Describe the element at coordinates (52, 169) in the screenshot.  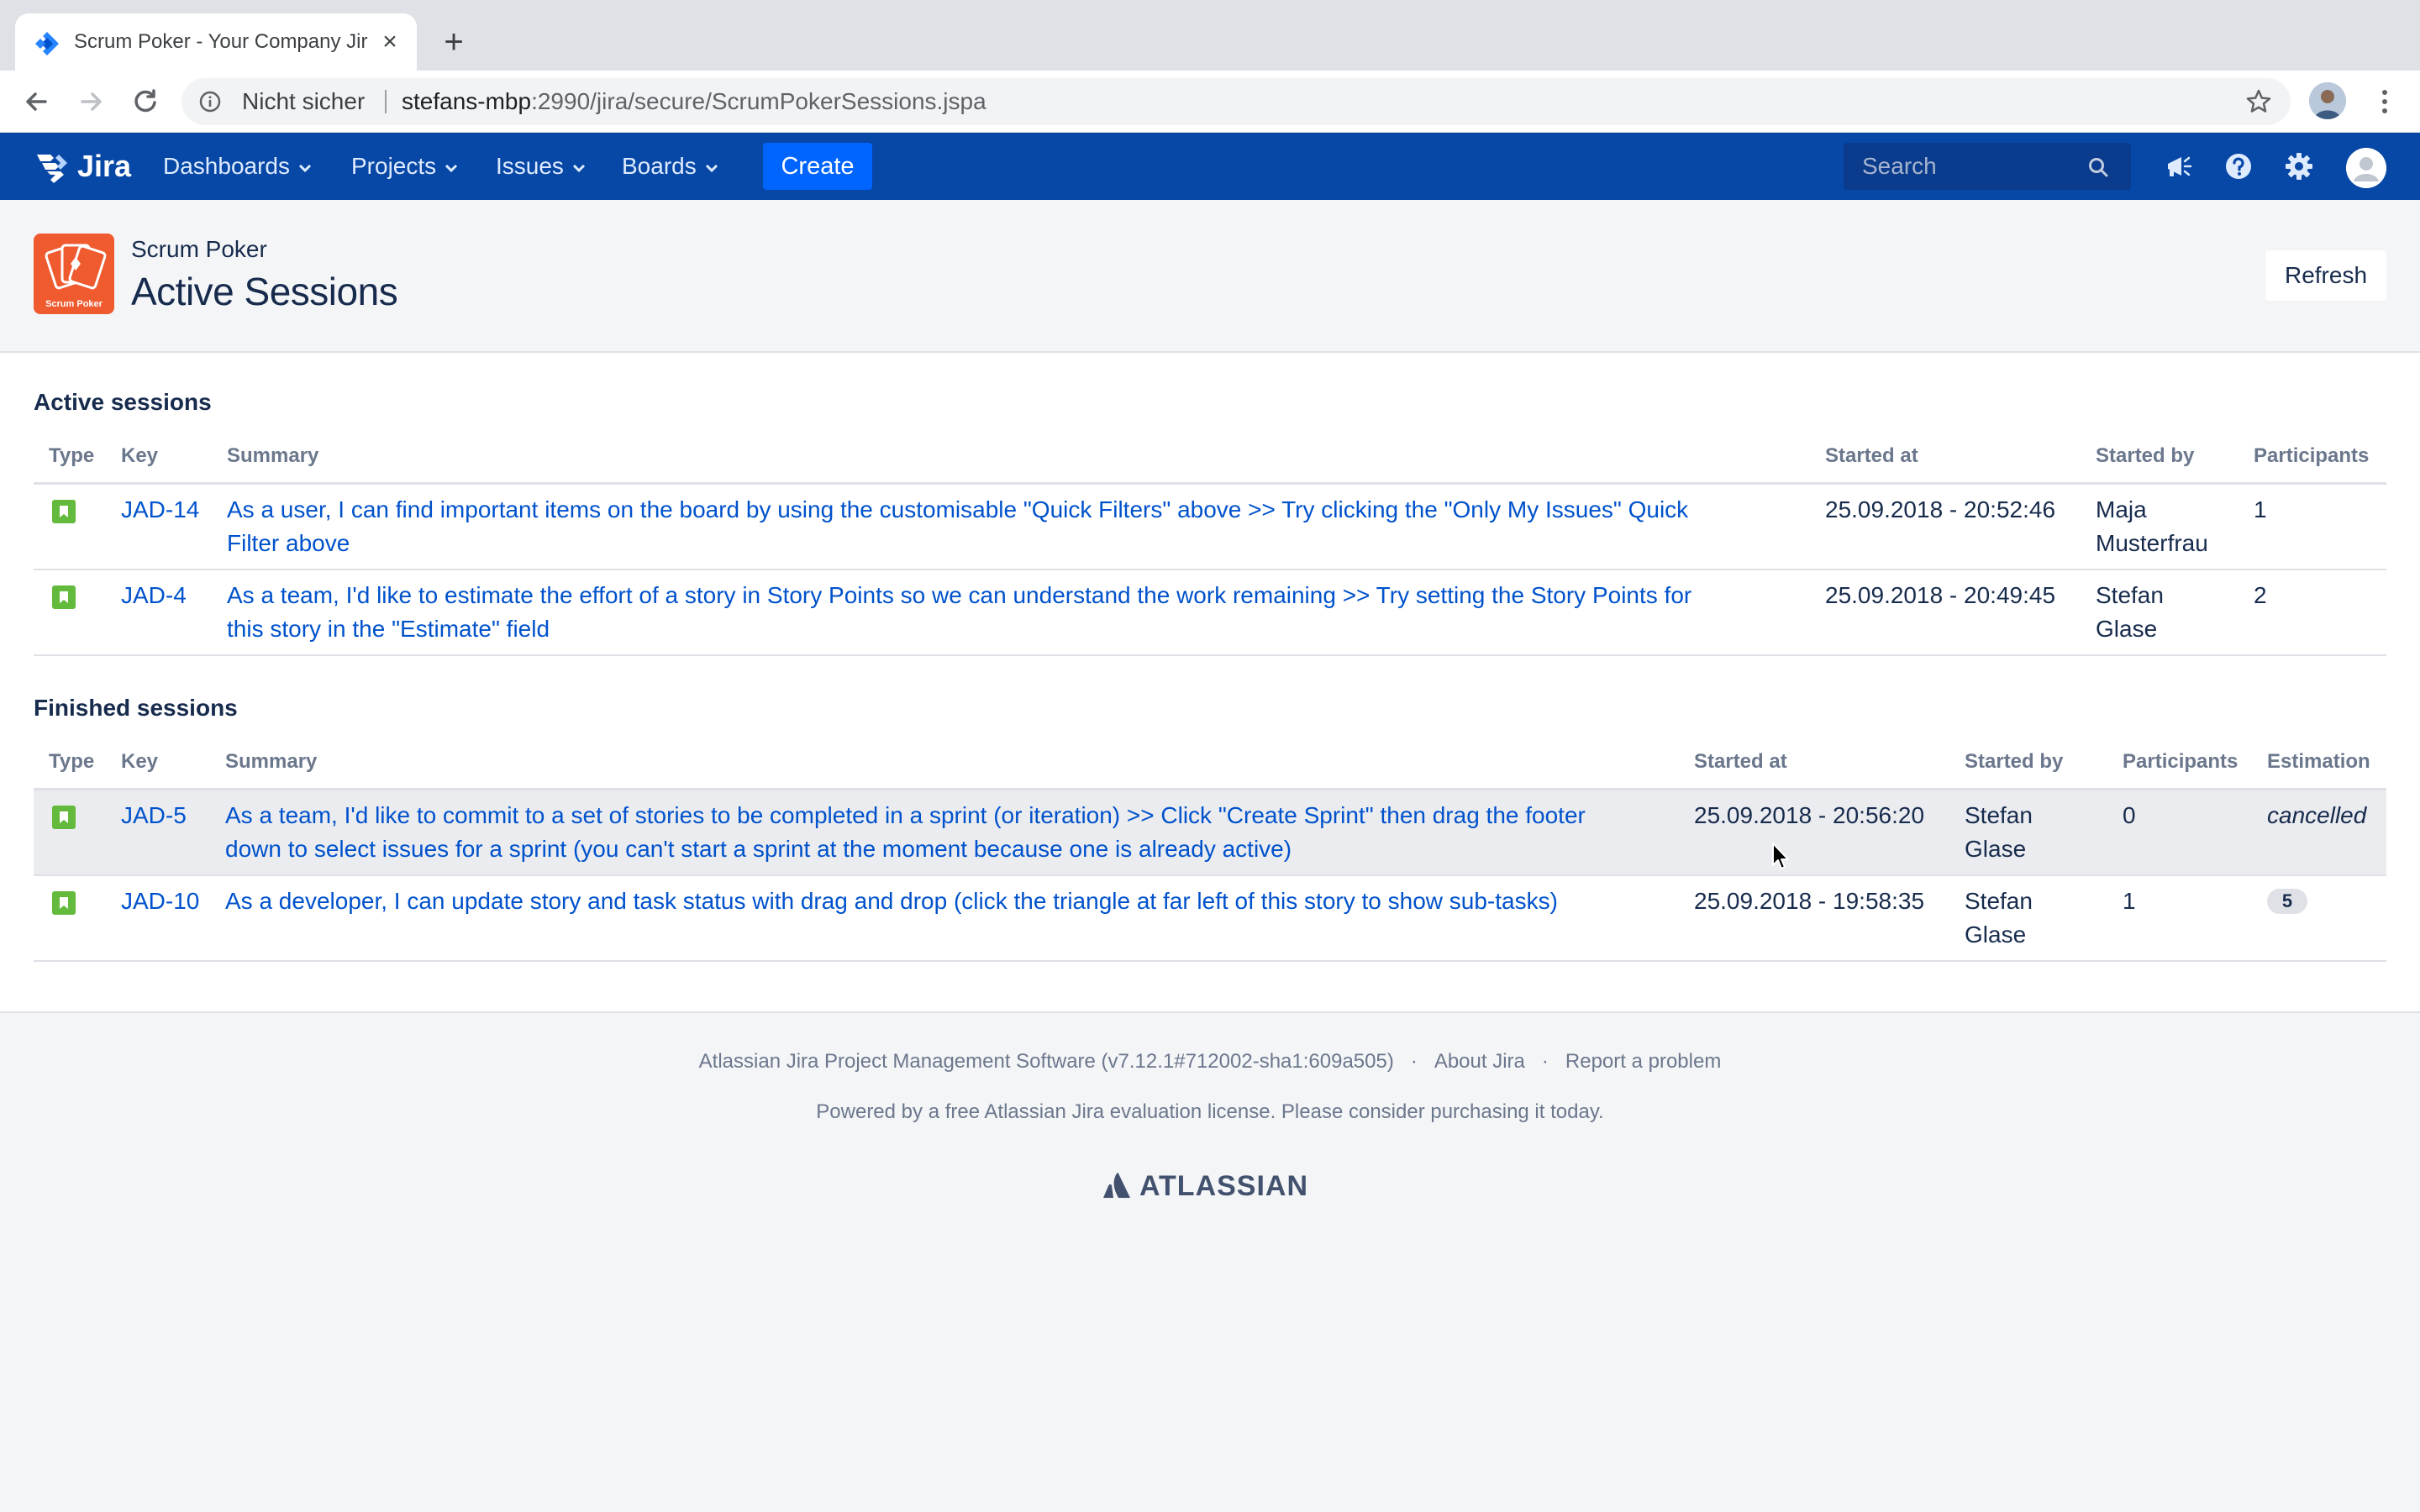
I see `jira-logo-icon` at that location.